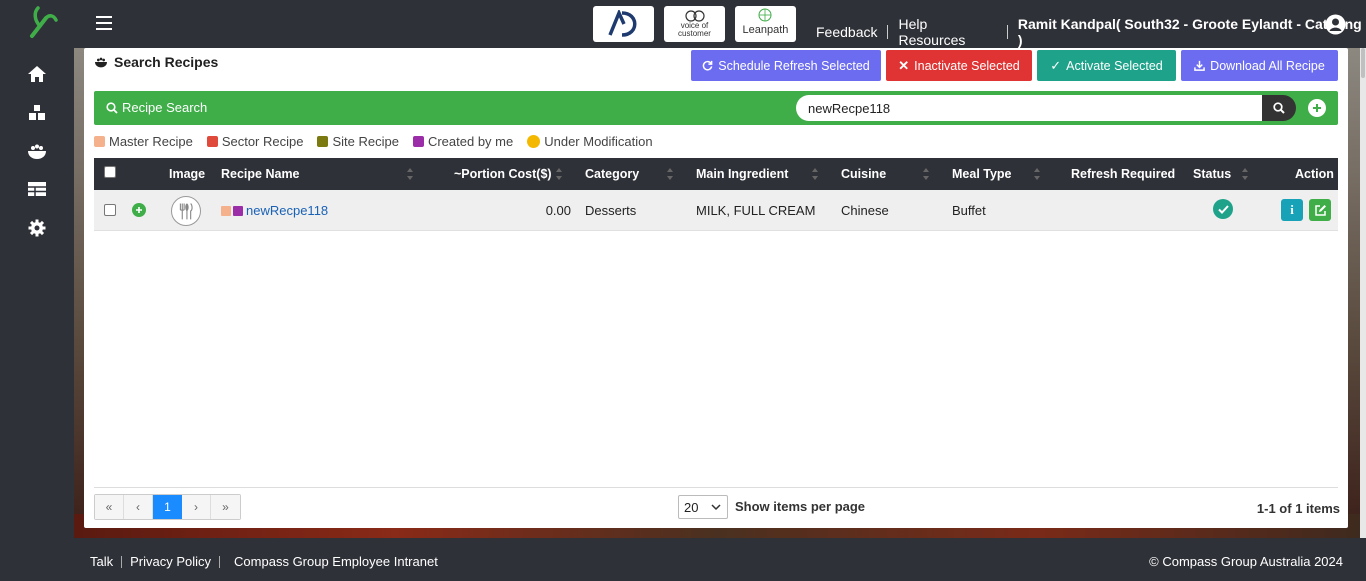 Image resolution: width=1366 pixels, height=581 pixels. I want to click on recipe-image-placeholder-icon, so click(186, 211).